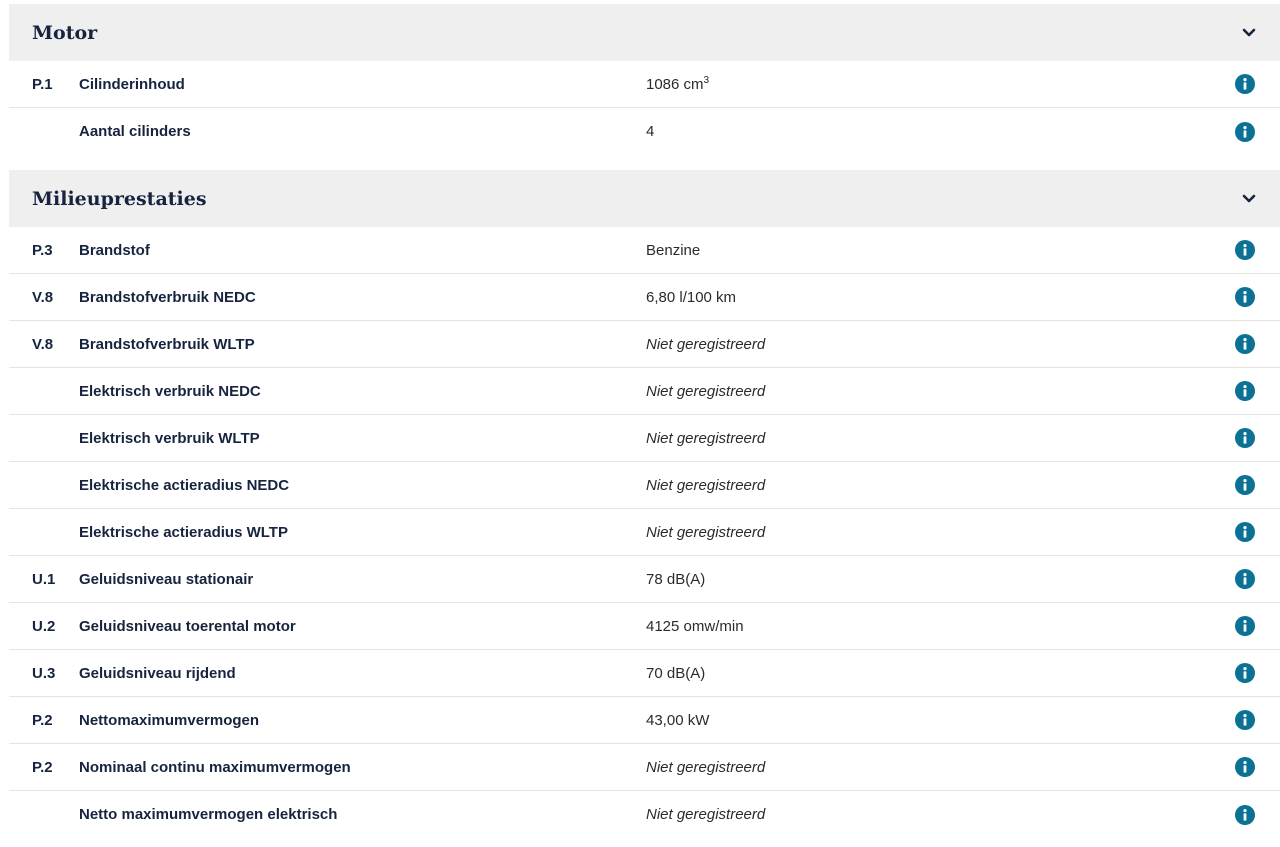 The height and width of the screenshot is (847, 1280). I want to click on spec-label: Geluidsniveau stationair, so click(166, 579).